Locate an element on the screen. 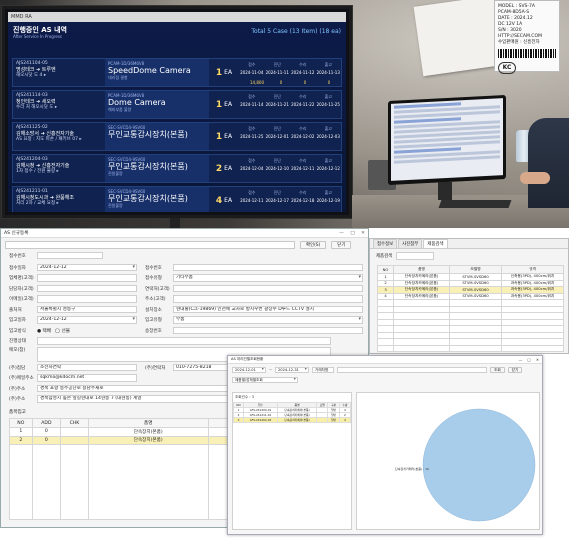 The width and height of the screenshot is (569, 538). col-header: ADD is located at coordinates (46, 423).